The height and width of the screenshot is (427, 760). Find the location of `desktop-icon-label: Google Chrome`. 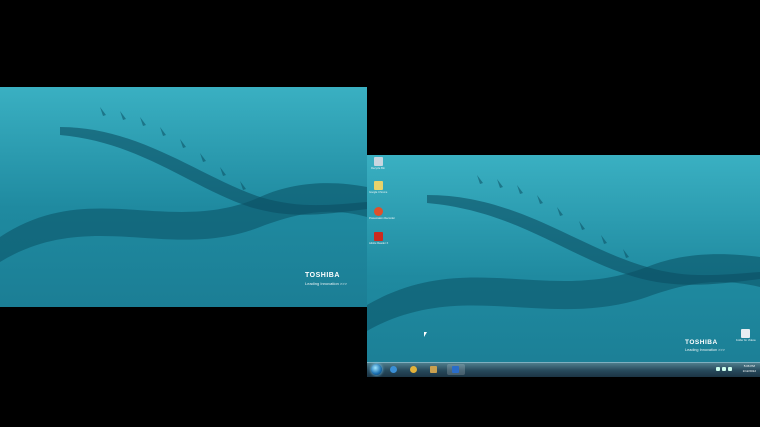

desktop-icon-label: Google Chrome is located at coordinates (378, 192).